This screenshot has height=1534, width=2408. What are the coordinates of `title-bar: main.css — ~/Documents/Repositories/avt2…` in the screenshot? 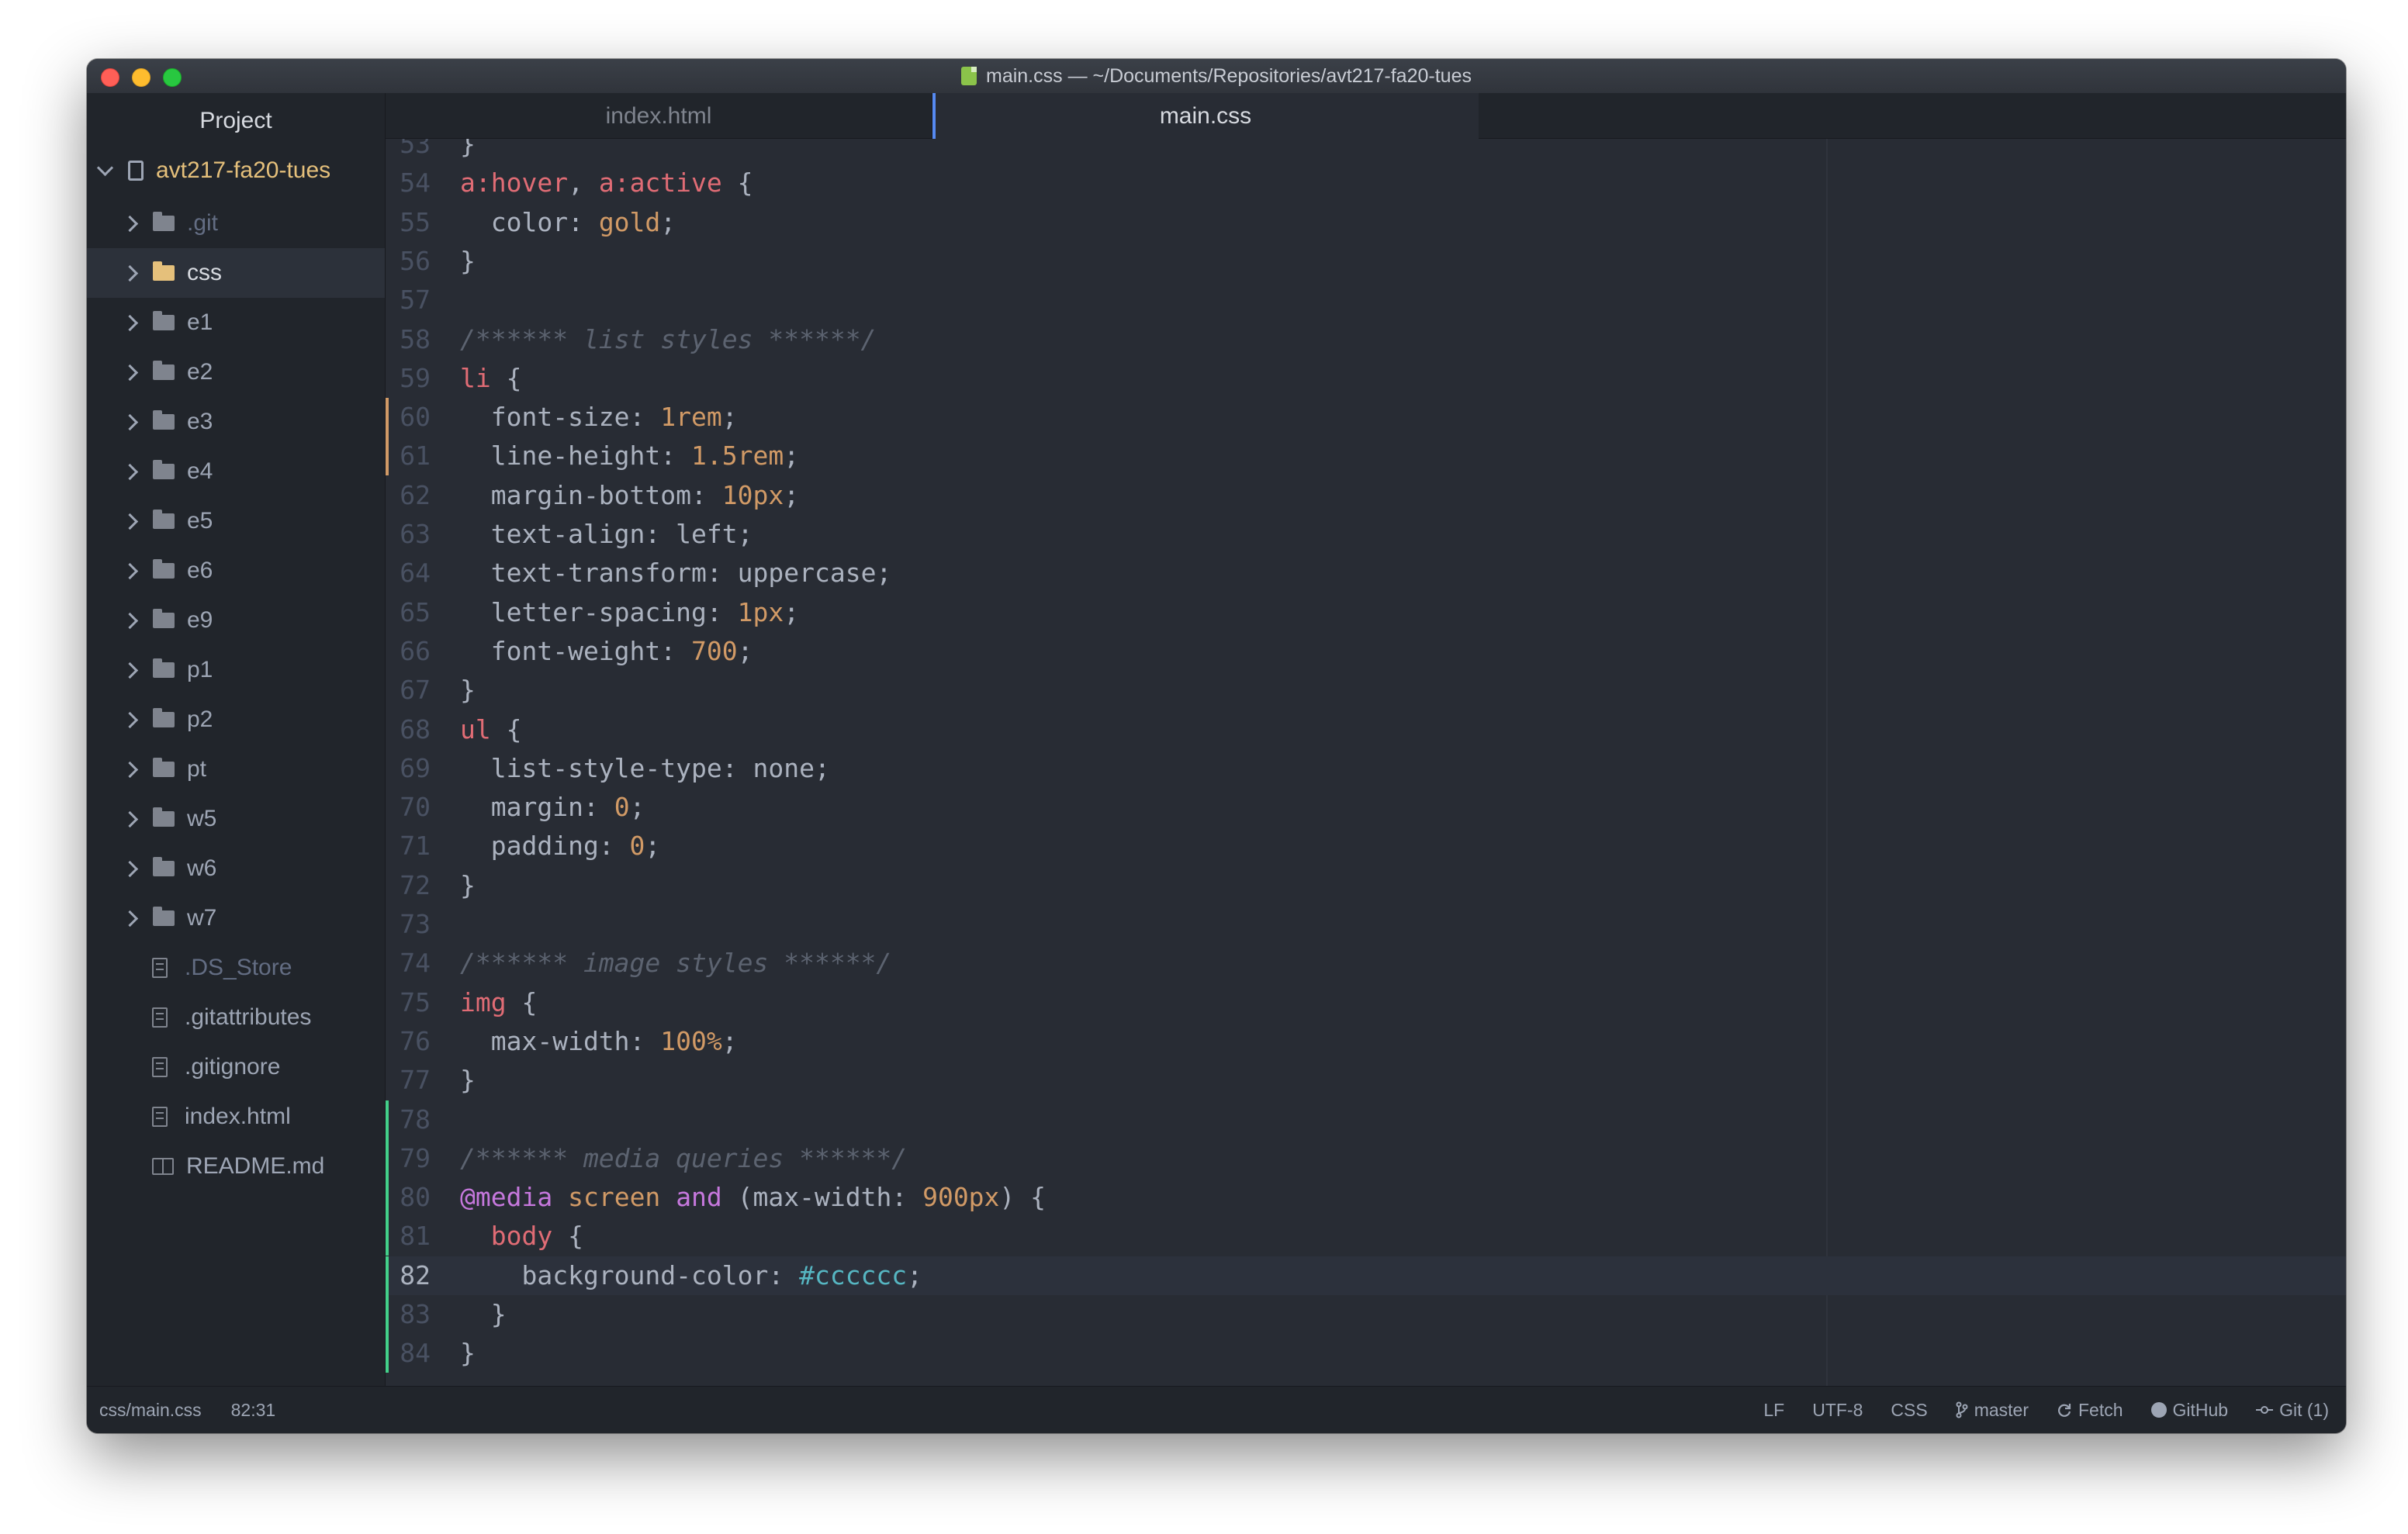 It's located at (1216, 76).